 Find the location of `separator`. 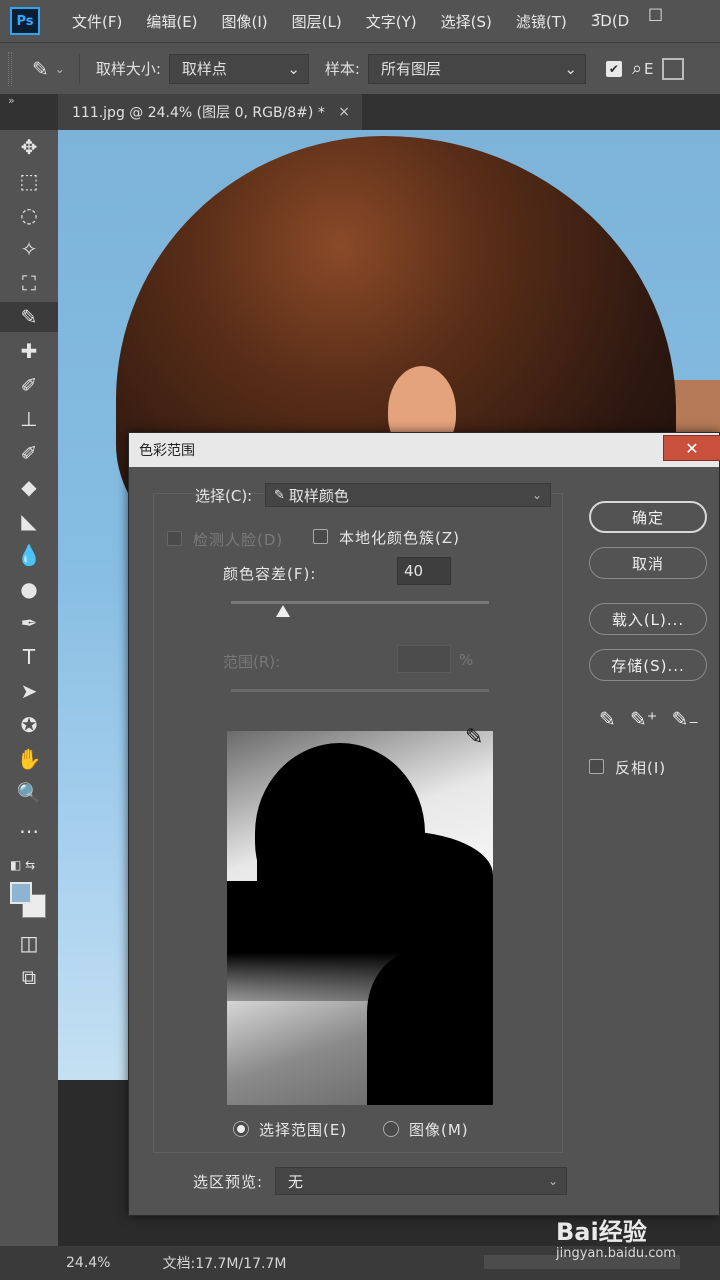

separator is located at coordinates (79, 68).